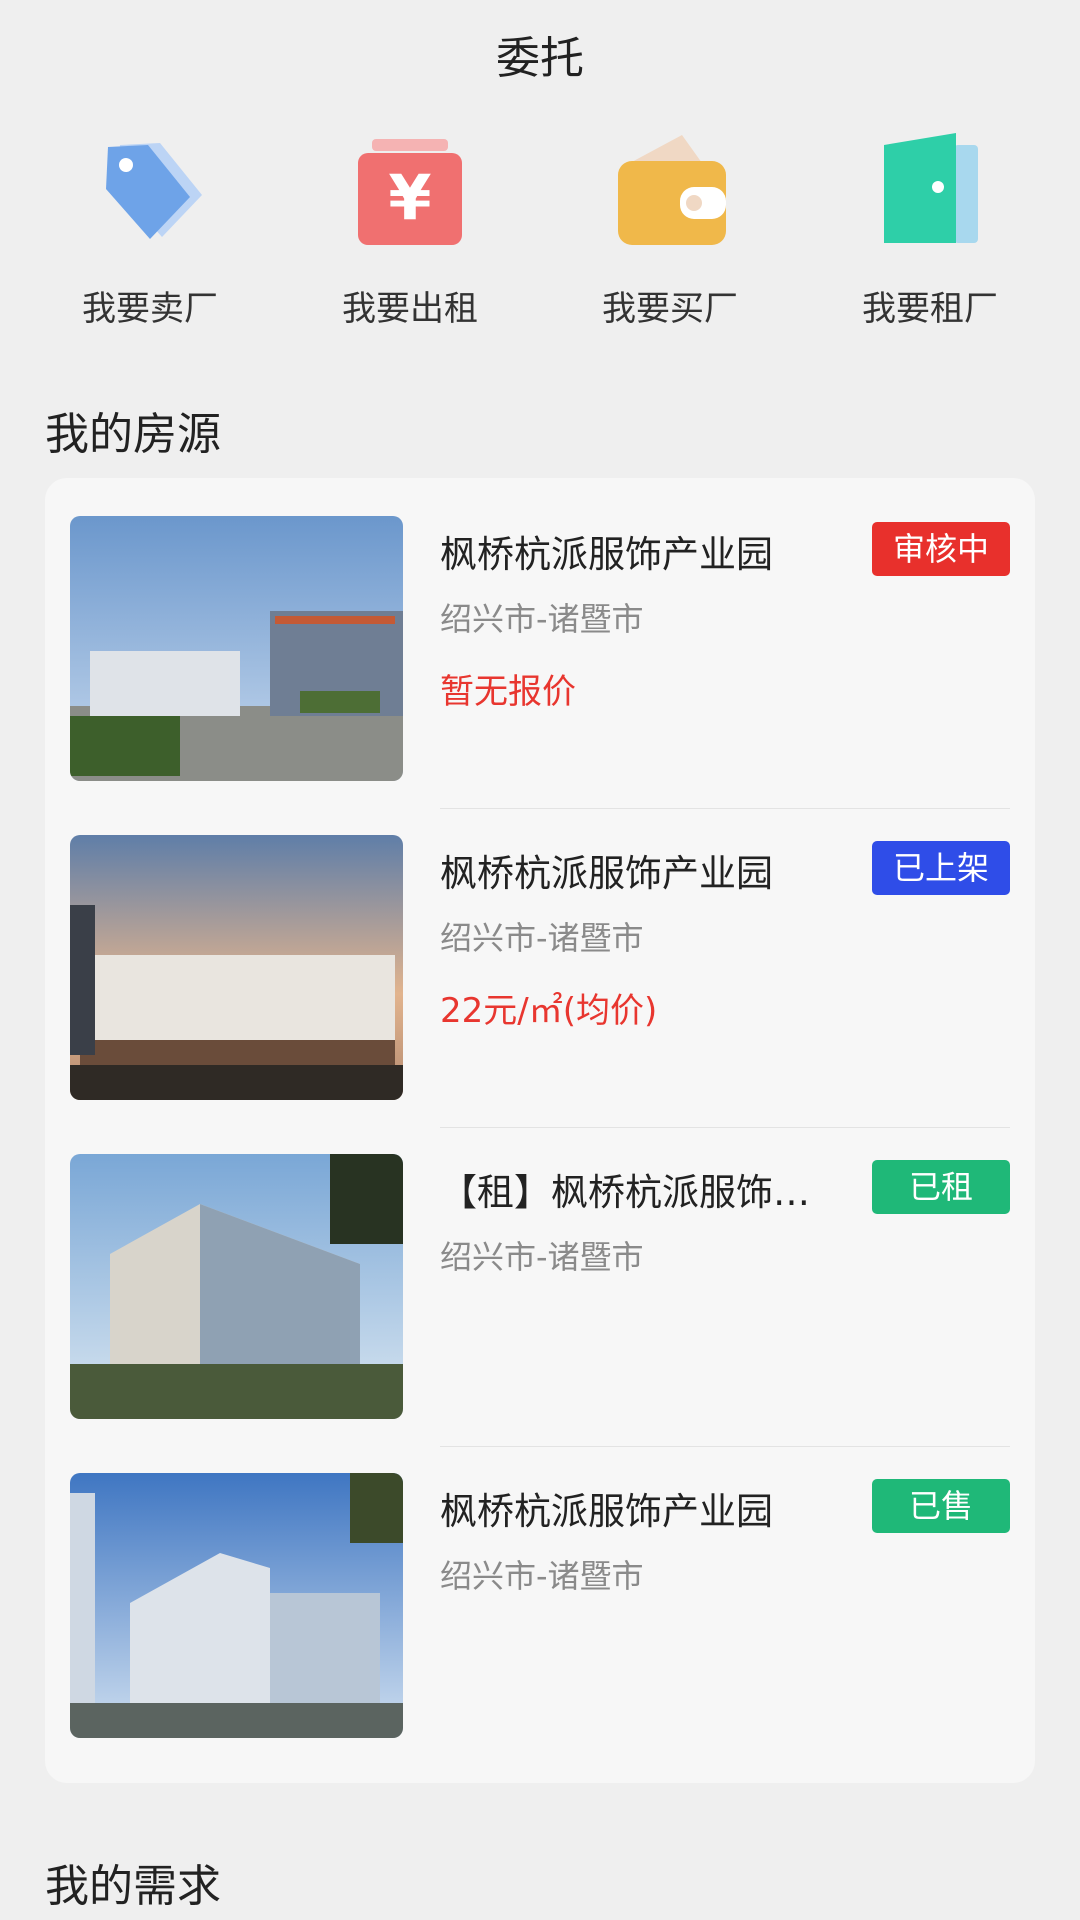 The image size is (1080, 1920). What do you see at coordinates (549, 1011) in the screenshot?
I see `listing-price: 22元/㎡(均价)` at bounding box center [549, 1011].